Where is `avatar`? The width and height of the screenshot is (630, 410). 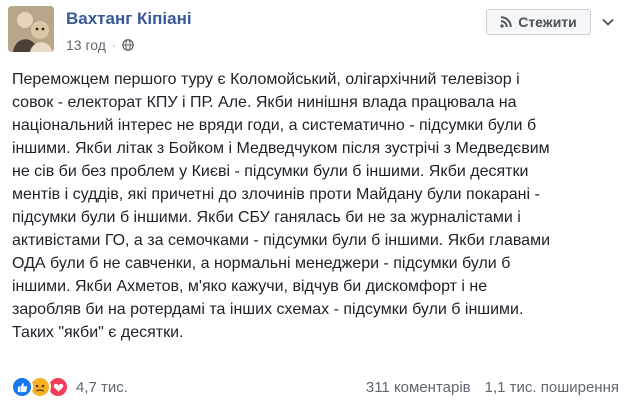 avatar is located at coordinates (31, 29).